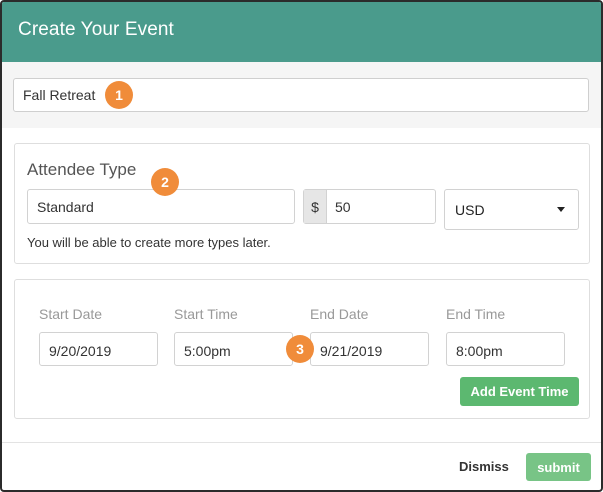 This screenshot has height=492, width=603. Describe the element at coordinates (339, 314) in the screenshot. I see `end-date-label: End Date` at that location.